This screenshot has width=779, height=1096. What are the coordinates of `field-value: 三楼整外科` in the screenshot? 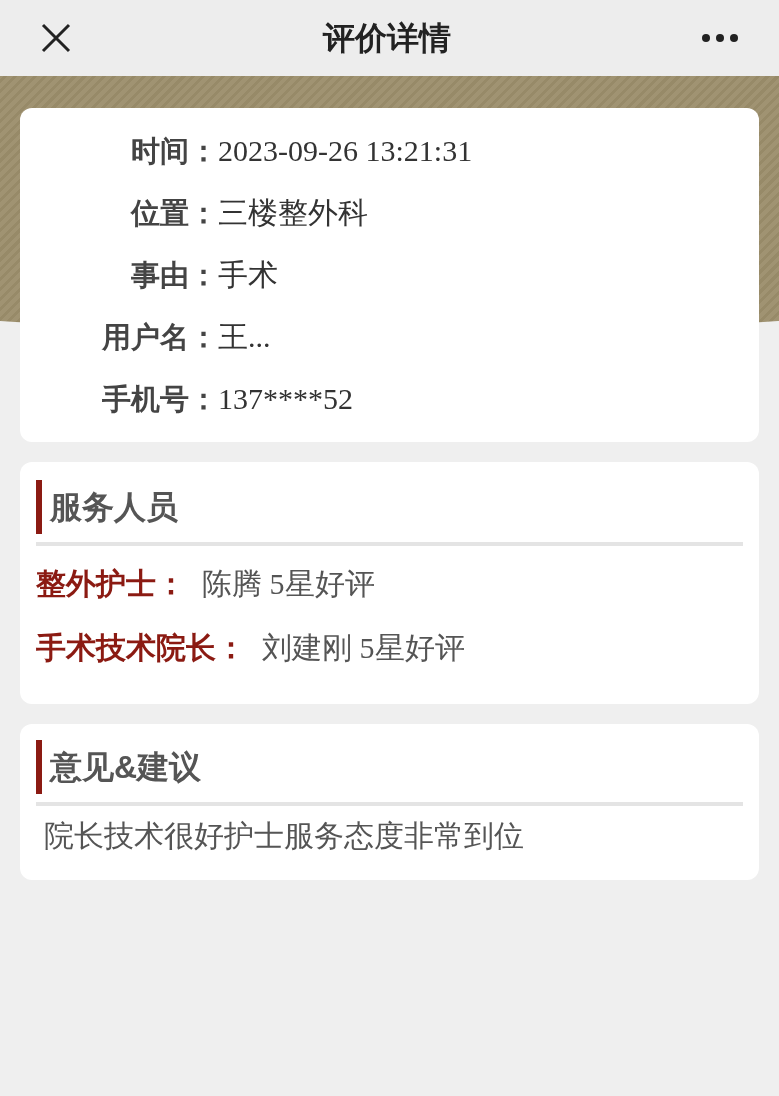 It's located at (293, 213).